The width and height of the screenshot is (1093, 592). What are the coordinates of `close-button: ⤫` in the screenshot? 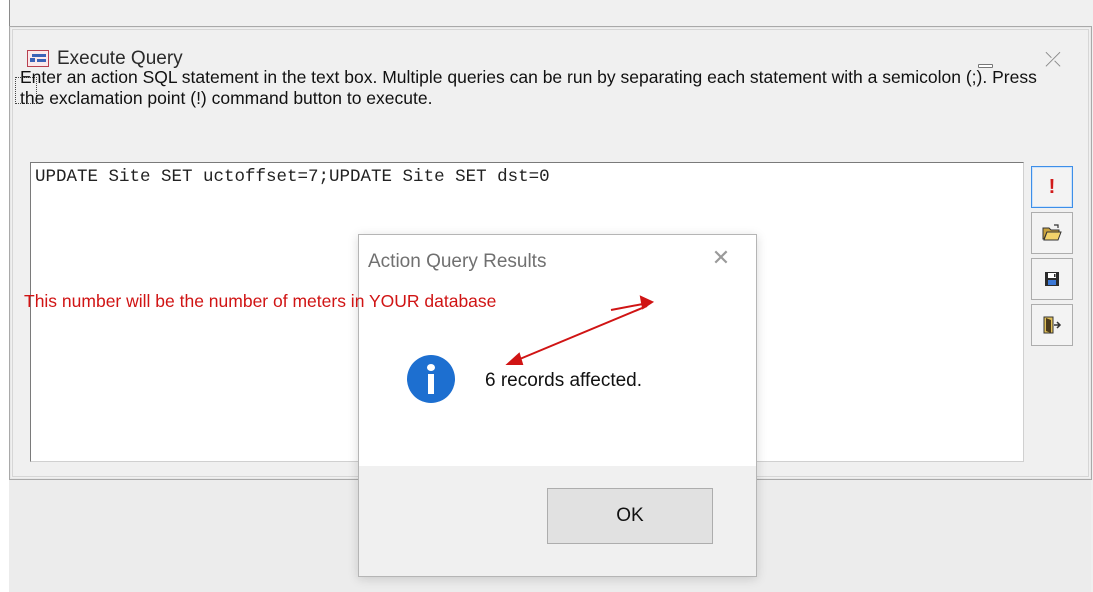 It's located at (1053, 59).